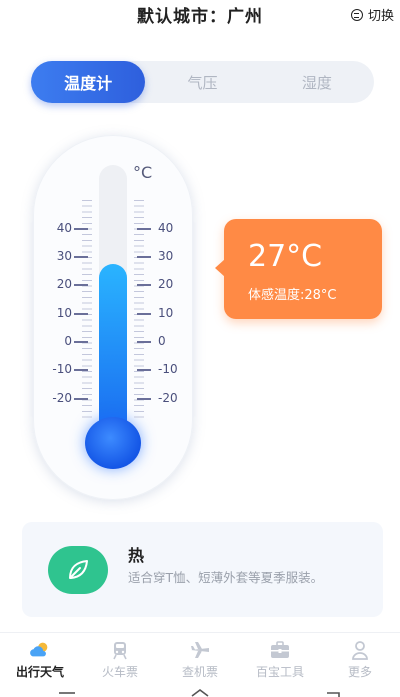 The image size is (400, 697). I want to click on tab-label: 出行天气, so click(39, 672).